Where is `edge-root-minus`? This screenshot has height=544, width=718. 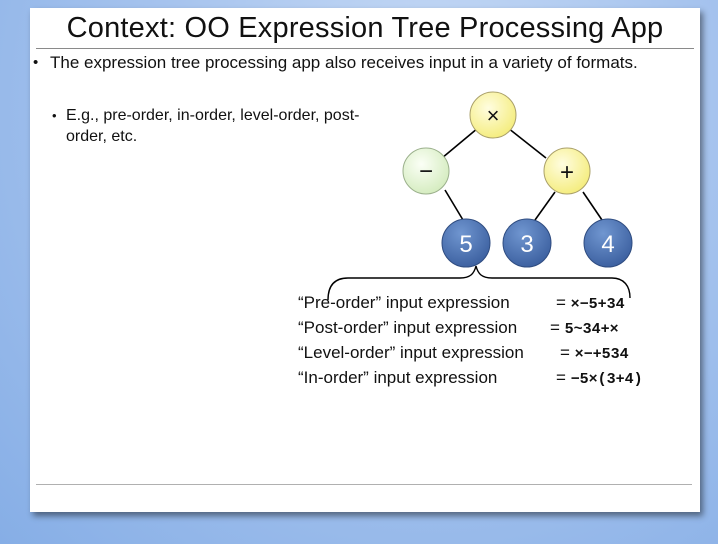 edge-root-minus is located at coordinates (460, 143).